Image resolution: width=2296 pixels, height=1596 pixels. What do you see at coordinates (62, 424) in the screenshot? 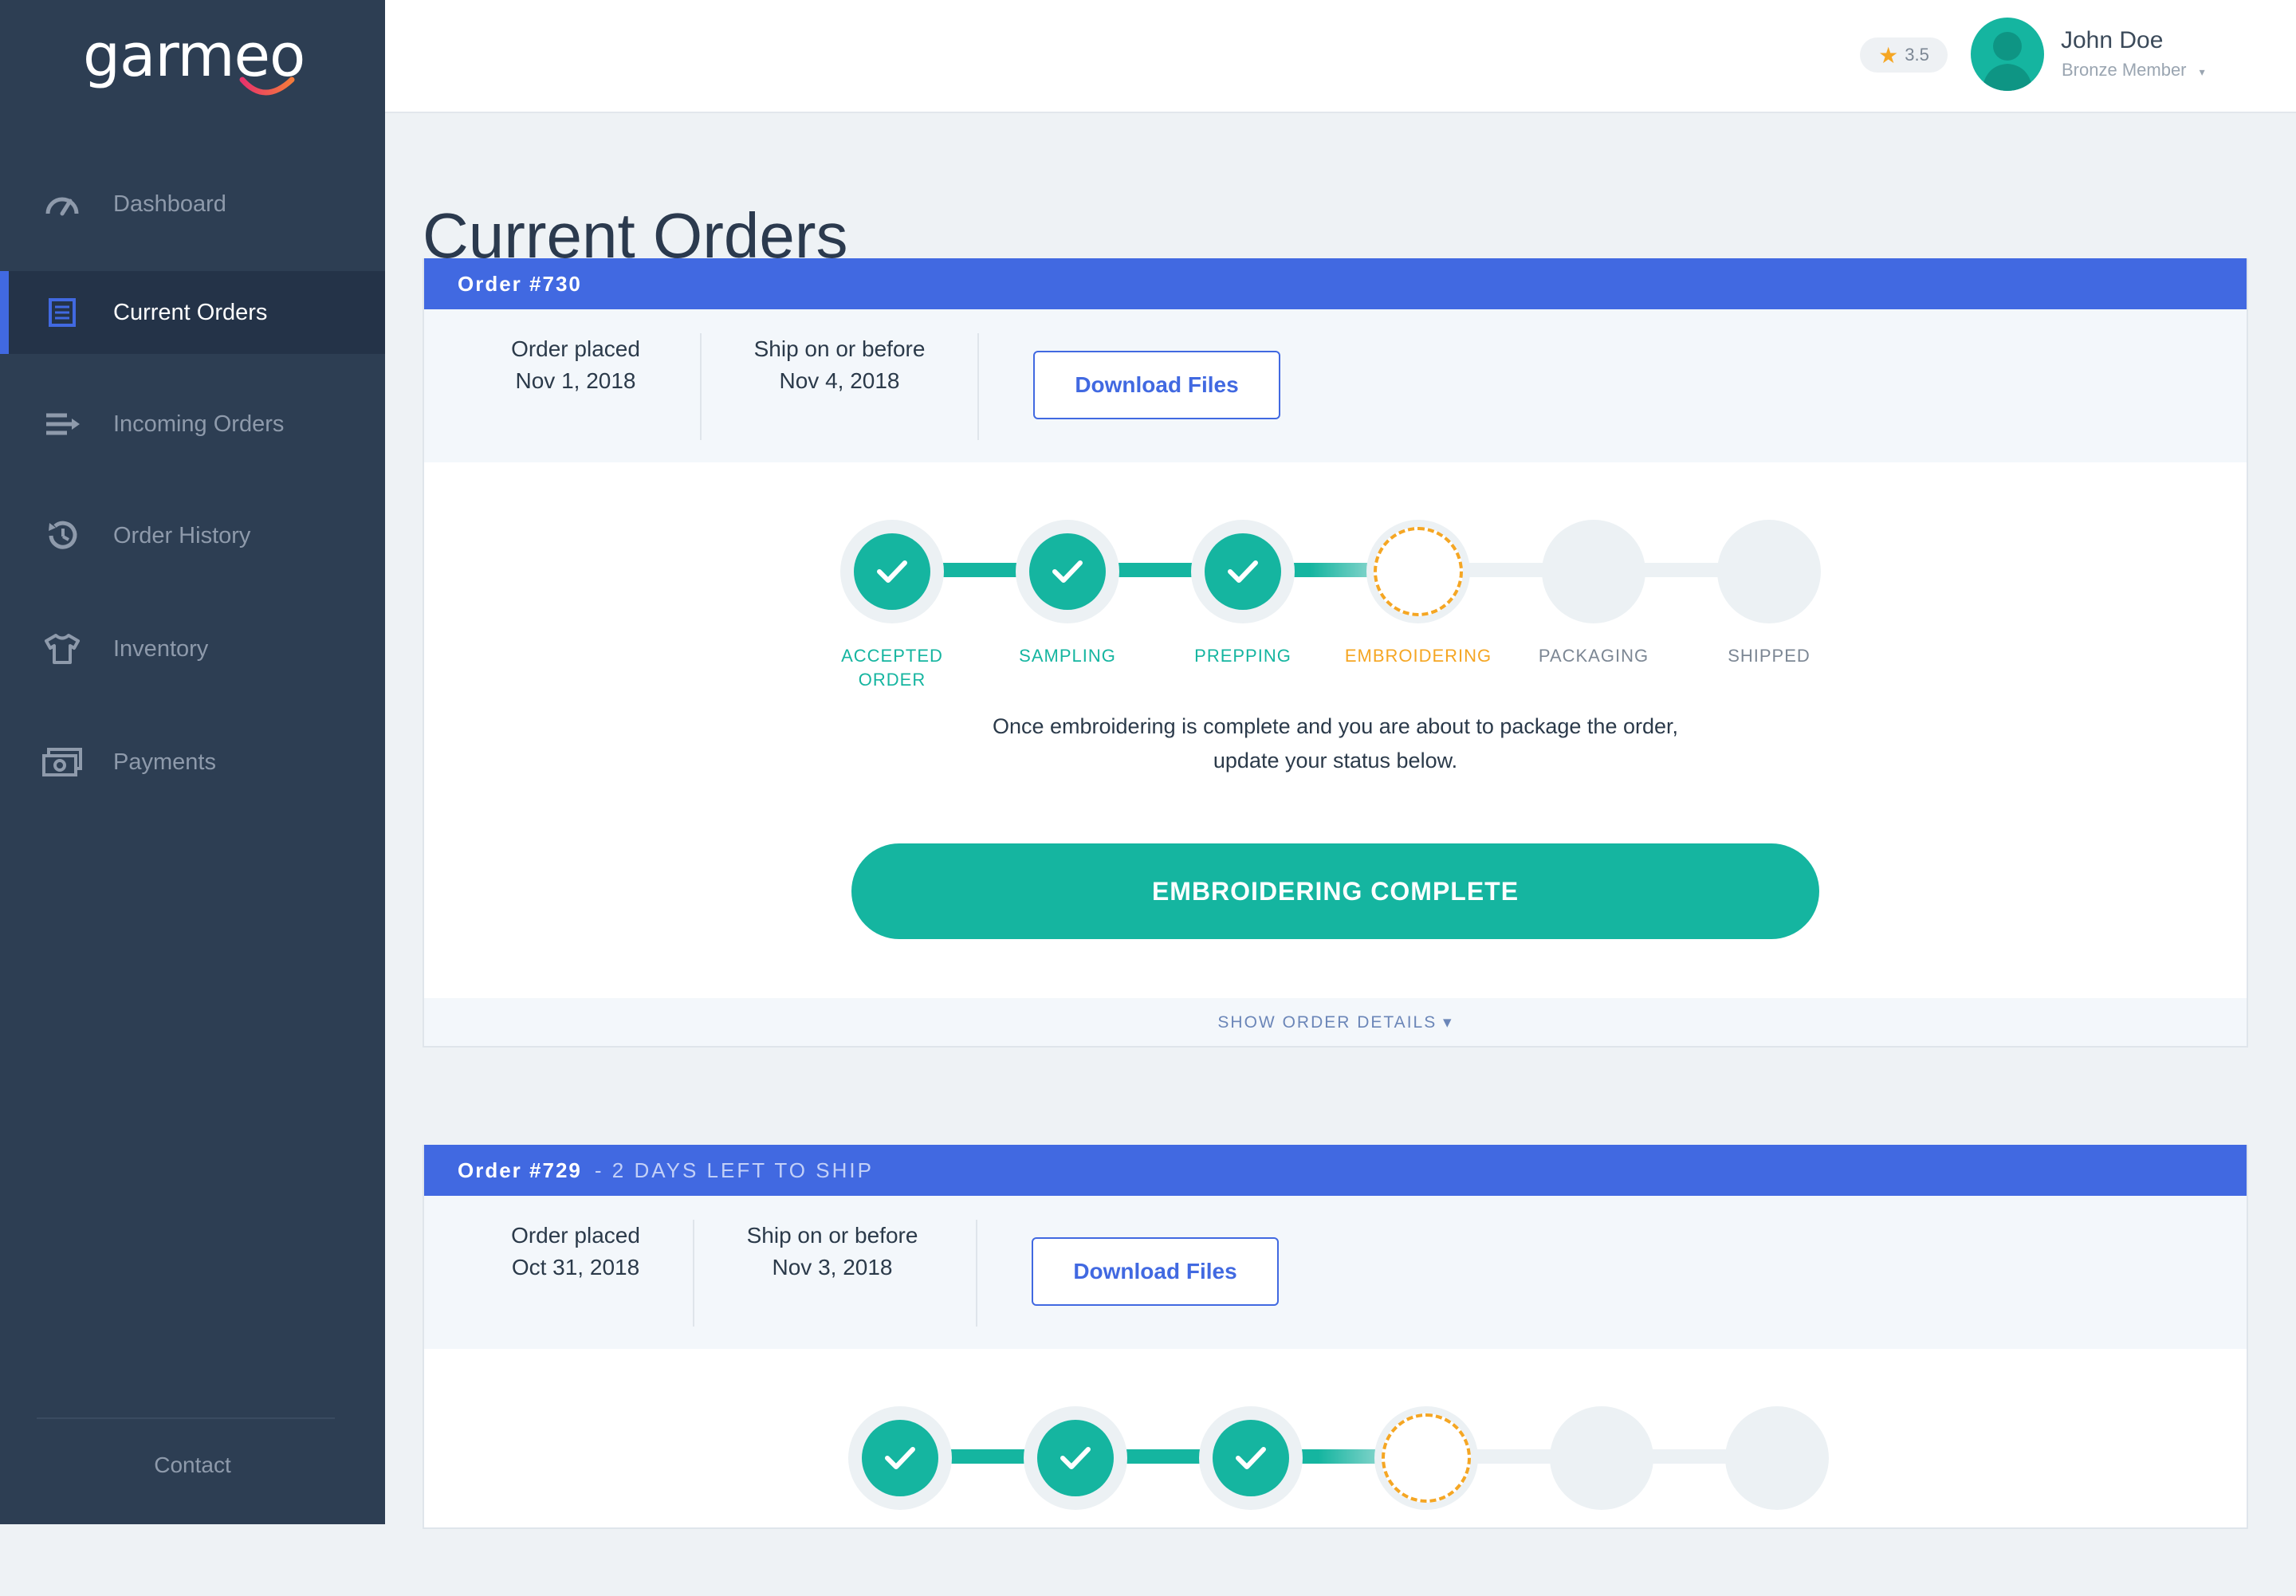
I see `incoming-icon` at bounding box center [62, 424].